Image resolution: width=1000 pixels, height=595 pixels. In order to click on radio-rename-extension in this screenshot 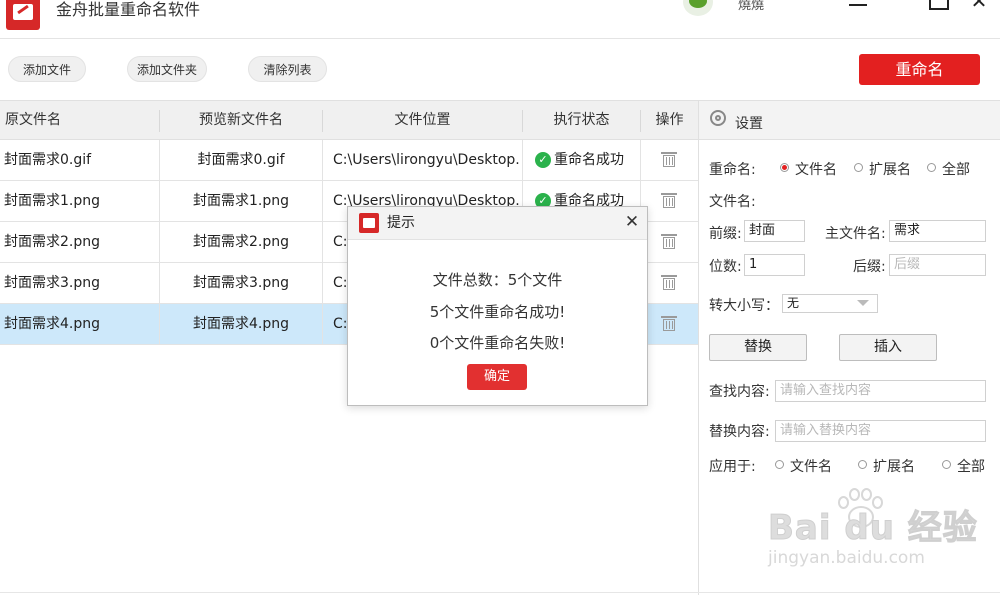, I will do `click(858, 167)`.